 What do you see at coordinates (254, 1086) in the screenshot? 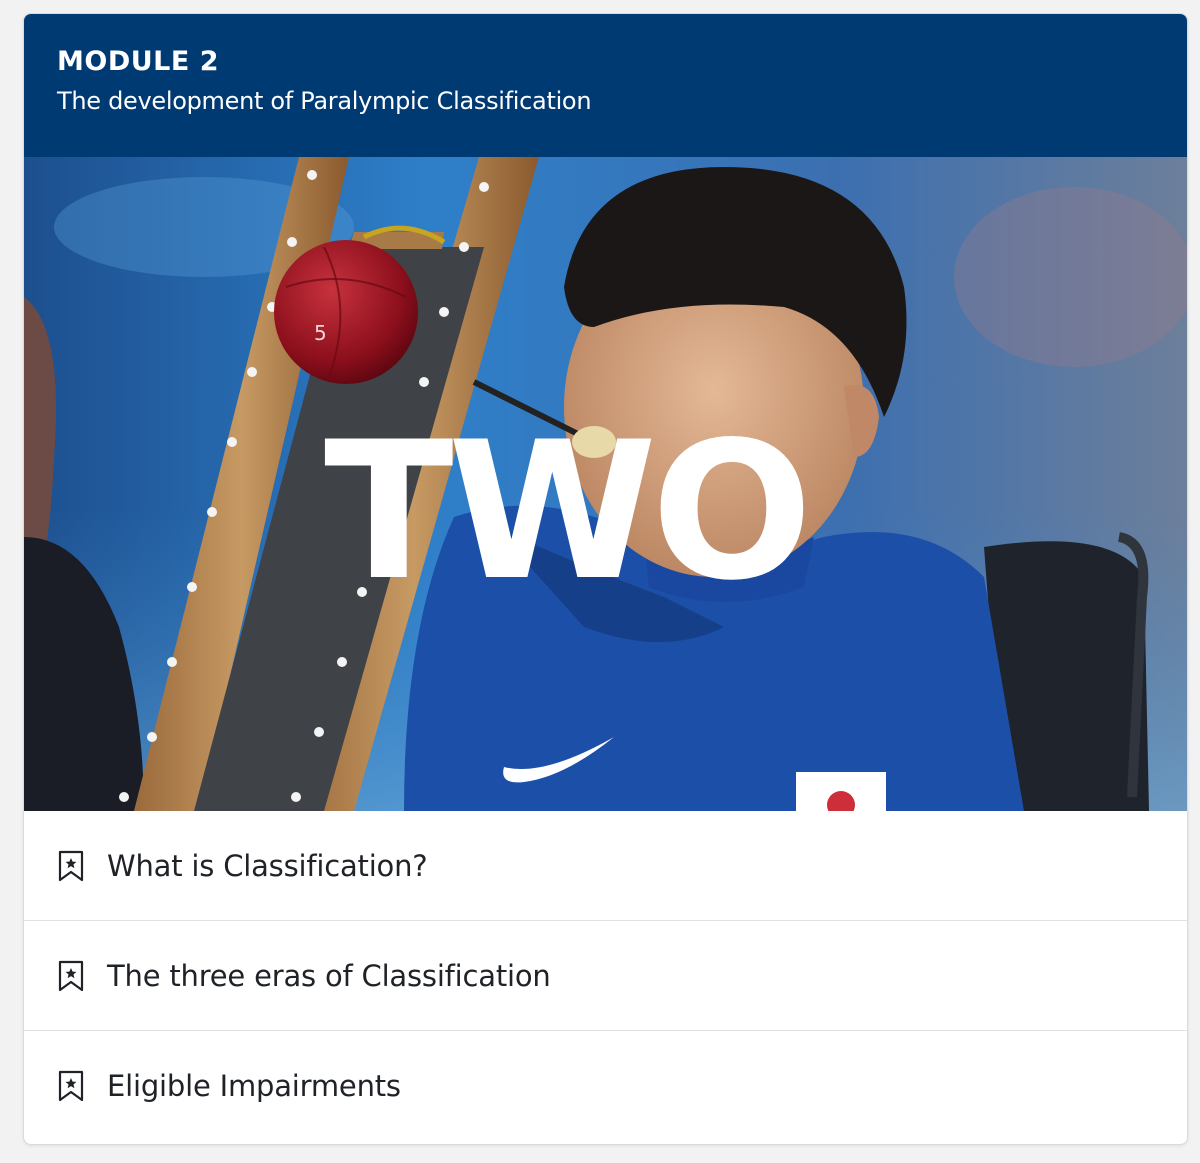
I see `lesson-title: Eligible Impairments` at bounding box center [254, 1086].